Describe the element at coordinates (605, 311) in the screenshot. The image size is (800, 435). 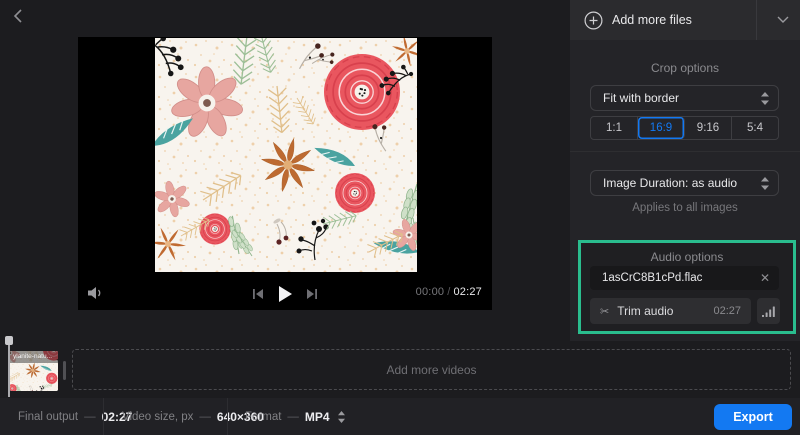
I see `scissors-icon: ✂` at that location.